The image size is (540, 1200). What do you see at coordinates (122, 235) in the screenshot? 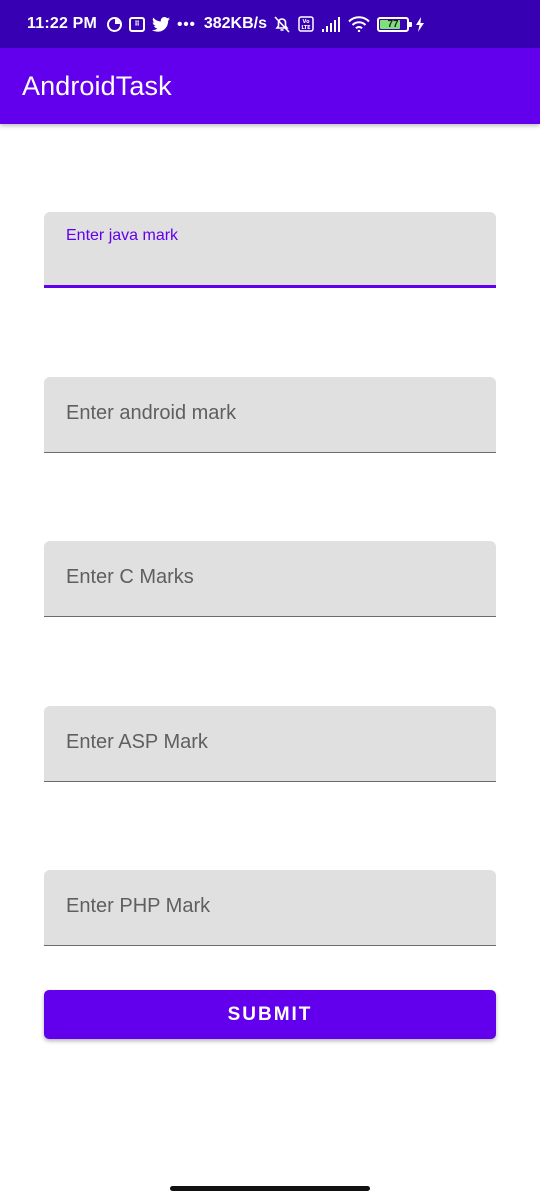
I see `java-mark-label: Enter java mark` at bounding box center [122, 235].